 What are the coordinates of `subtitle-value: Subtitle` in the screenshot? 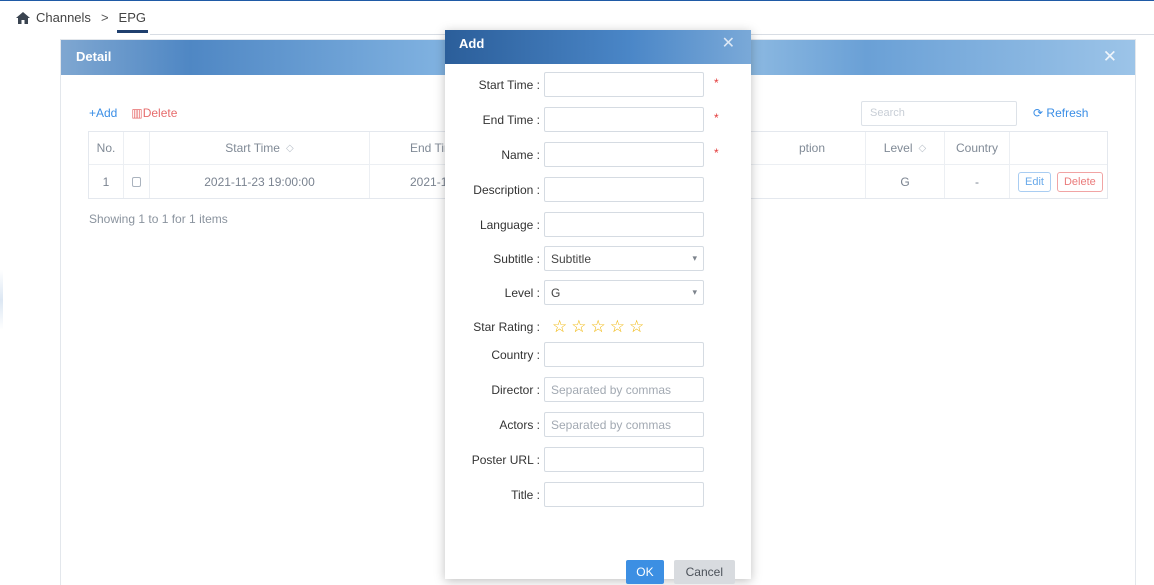 It's located at (571, 258).